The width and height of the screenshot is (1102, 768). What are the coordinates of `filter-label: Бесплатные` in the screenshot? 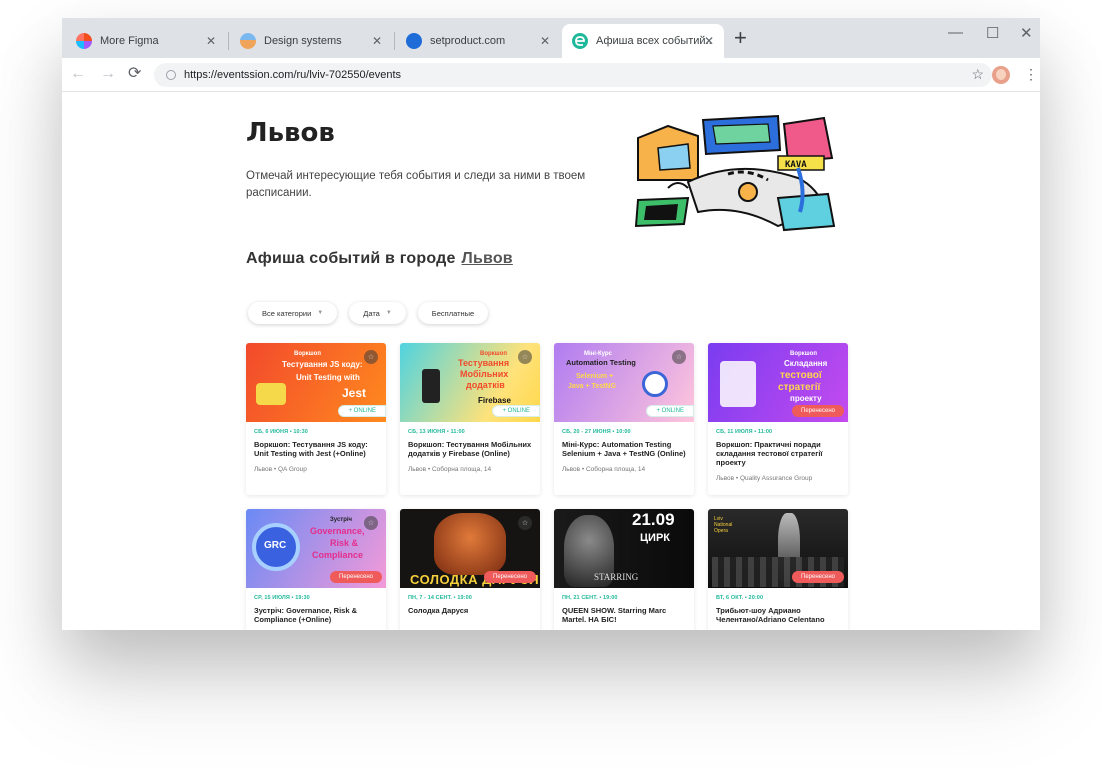 It's located at (453, 313).